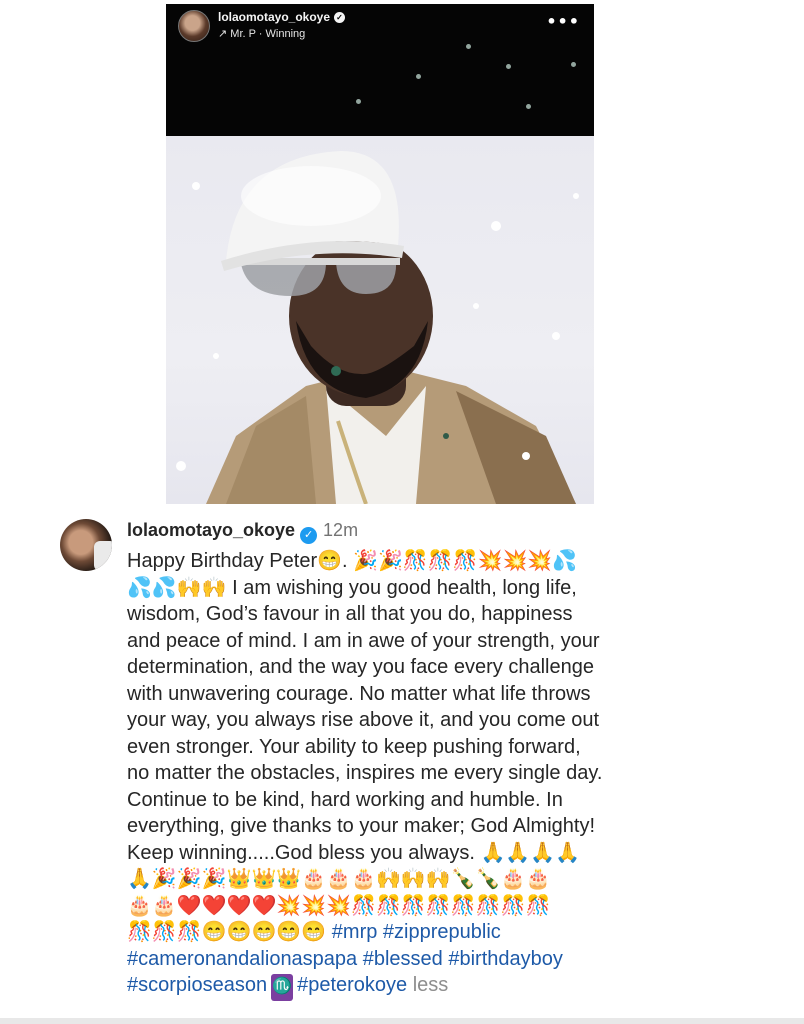 This screenshot has height=1024, width=804. I want to click on comment-header: lolaomotayo_okoye ✓ 12m, so click(242, 531).